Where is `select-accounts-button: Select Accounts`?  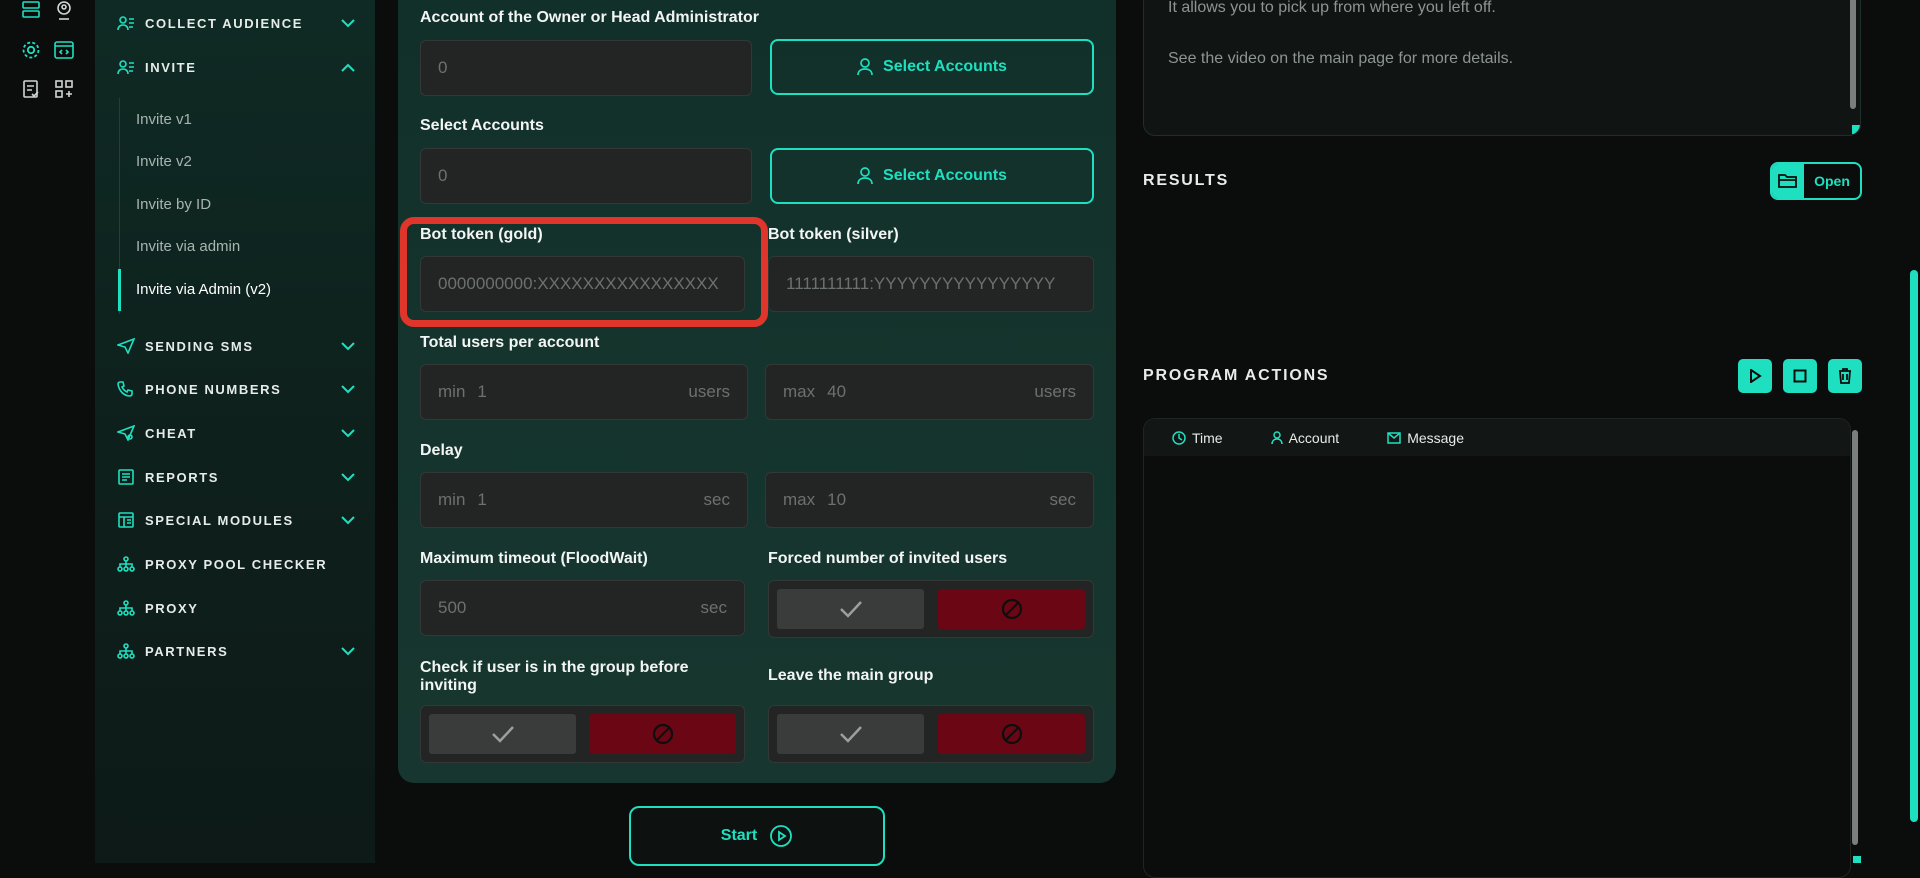
select-accounts-button: Select Accounts is located at coordinates (932, 176).